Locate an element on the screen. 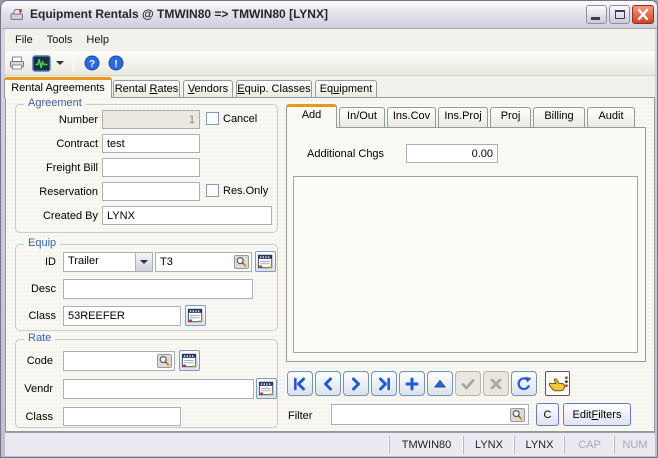 Image resolution: width=658 pixels, height=458 pixels. maximize-icon is located at coordinates (620, 14).